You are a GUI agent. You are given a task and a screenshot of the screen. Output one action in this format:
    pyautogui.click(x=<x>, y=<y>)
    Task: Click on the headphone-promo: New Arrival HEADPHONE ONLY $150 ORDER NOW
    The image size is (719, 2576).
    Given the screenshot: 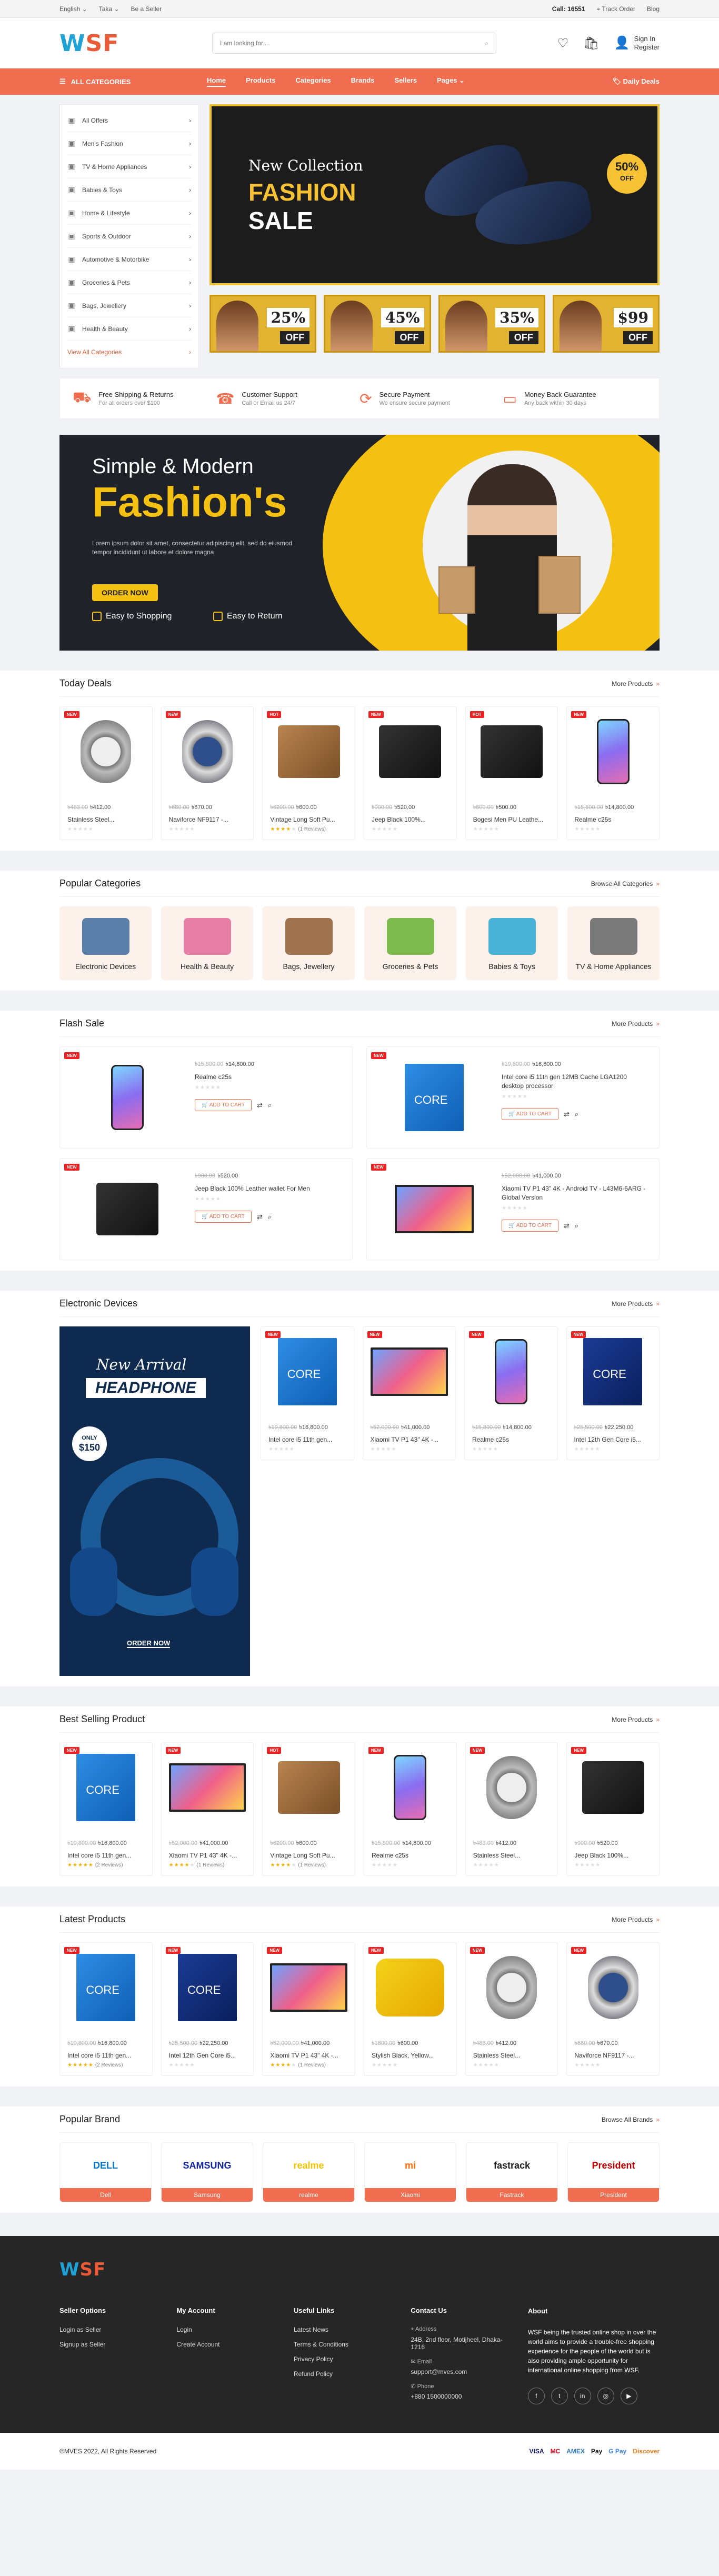 What is the action you would take?
    pyautogui.click(x=154, y=1501)
    